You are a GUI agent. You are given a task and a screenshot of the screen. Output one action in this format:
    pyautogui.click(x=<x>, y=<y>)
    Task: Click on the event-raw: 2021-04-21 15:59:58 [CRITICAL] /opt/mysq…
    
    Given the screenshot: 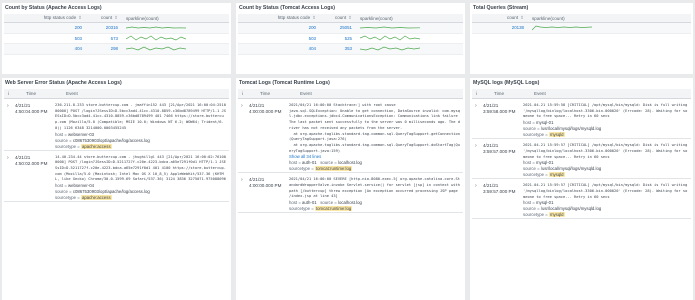 What is the action you would take?
    pyautogui.click(x=605, y=111)
    